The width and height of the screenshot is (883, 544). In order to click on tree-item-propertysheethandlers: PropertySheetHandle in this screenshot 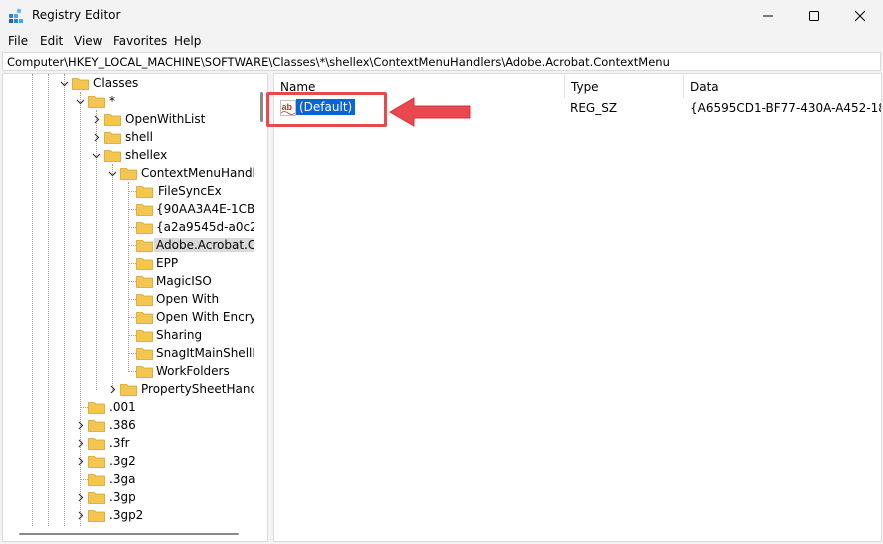, I will do `click(135, 389)`.